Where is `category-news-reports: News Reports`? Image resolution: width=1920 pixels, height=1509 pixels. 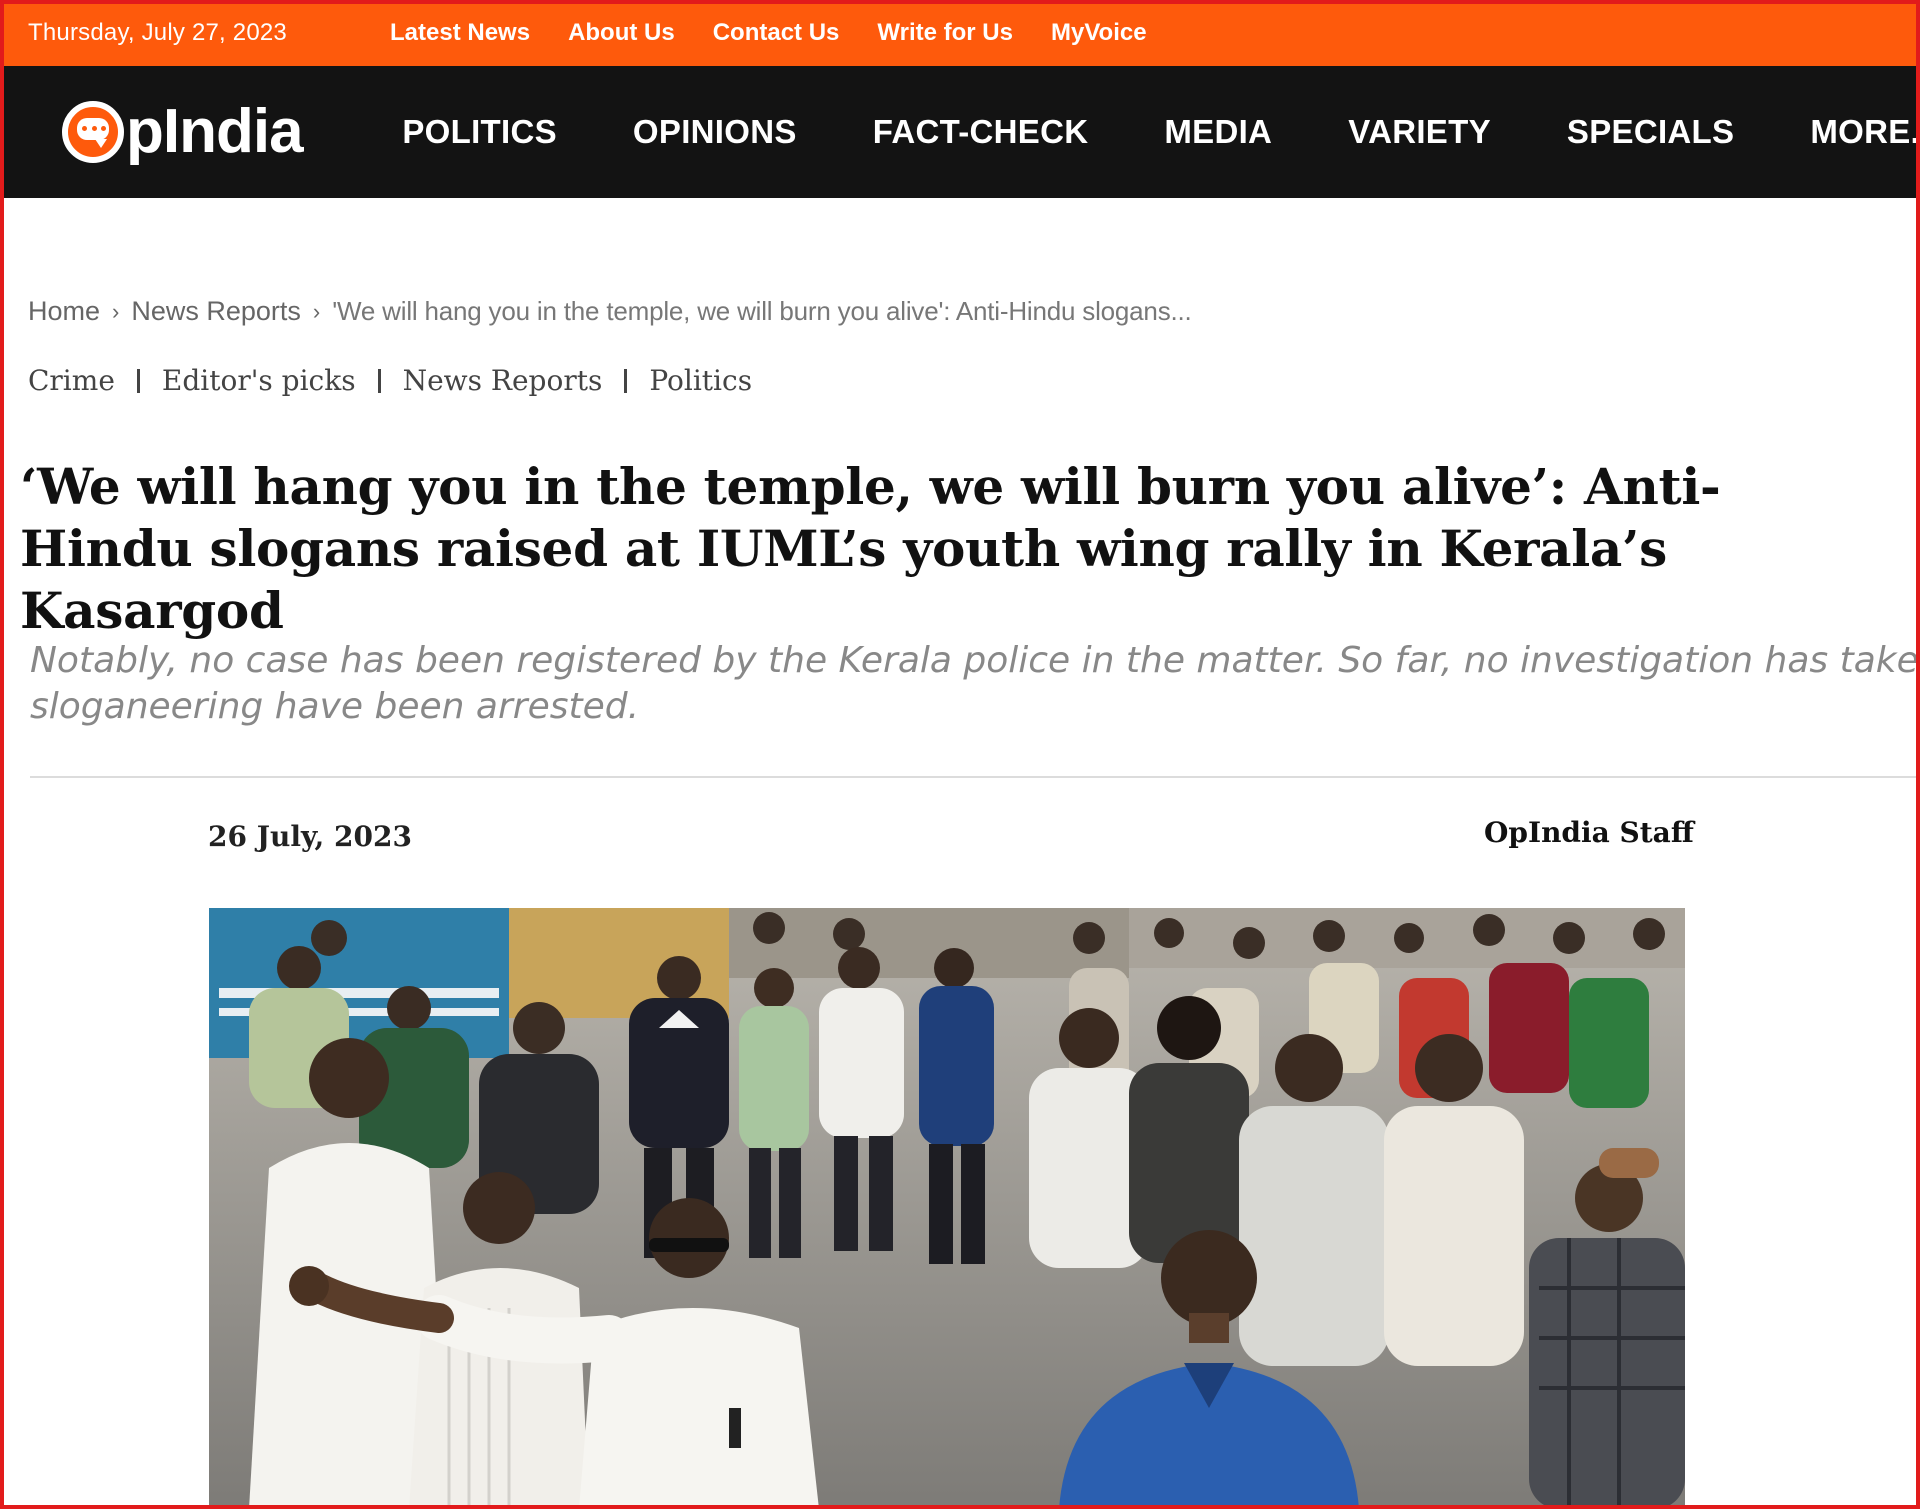 category-news-reports: News Reports is located at coordinates (503, 380).